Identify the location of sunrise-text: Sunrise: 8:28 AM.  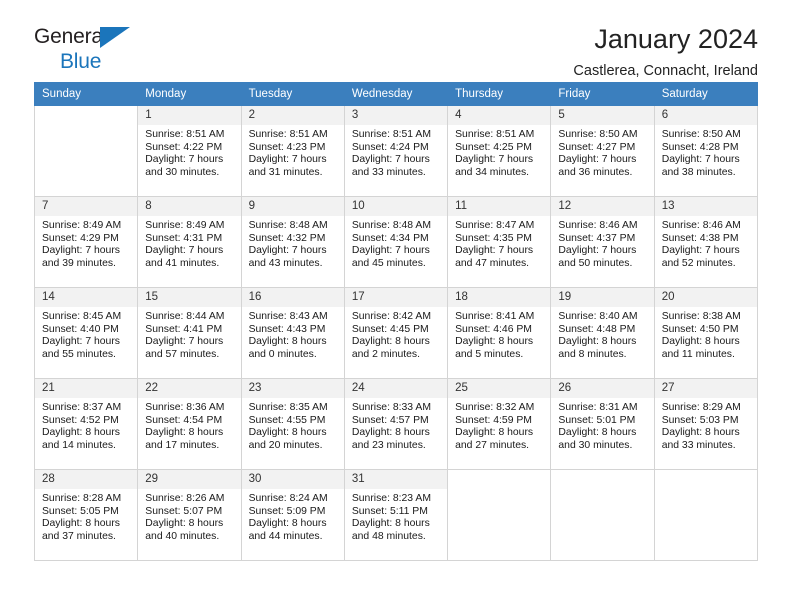
(82, 498).